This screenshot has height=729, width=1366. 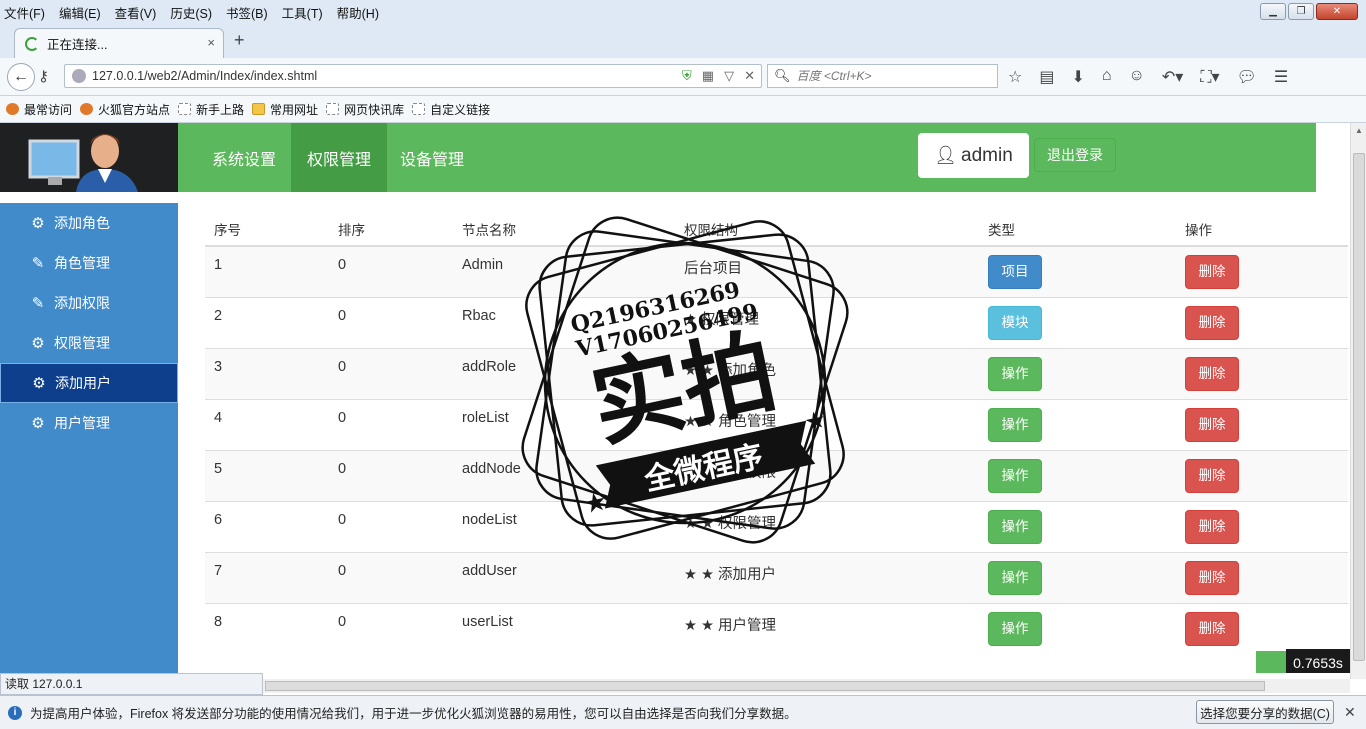 I want to click on download-icon: ⬇, so click(x=1077, y=77).